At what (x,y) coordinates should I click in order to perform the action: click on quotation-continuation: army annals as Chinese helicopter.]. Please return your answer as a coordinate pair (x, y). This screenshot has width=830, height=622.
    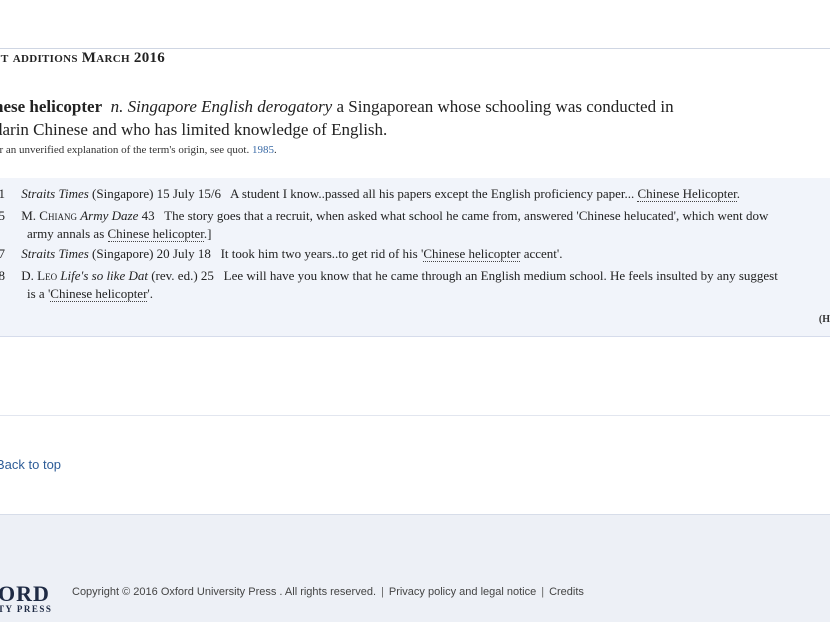
    Looking at the image, I should click on (119, 234).